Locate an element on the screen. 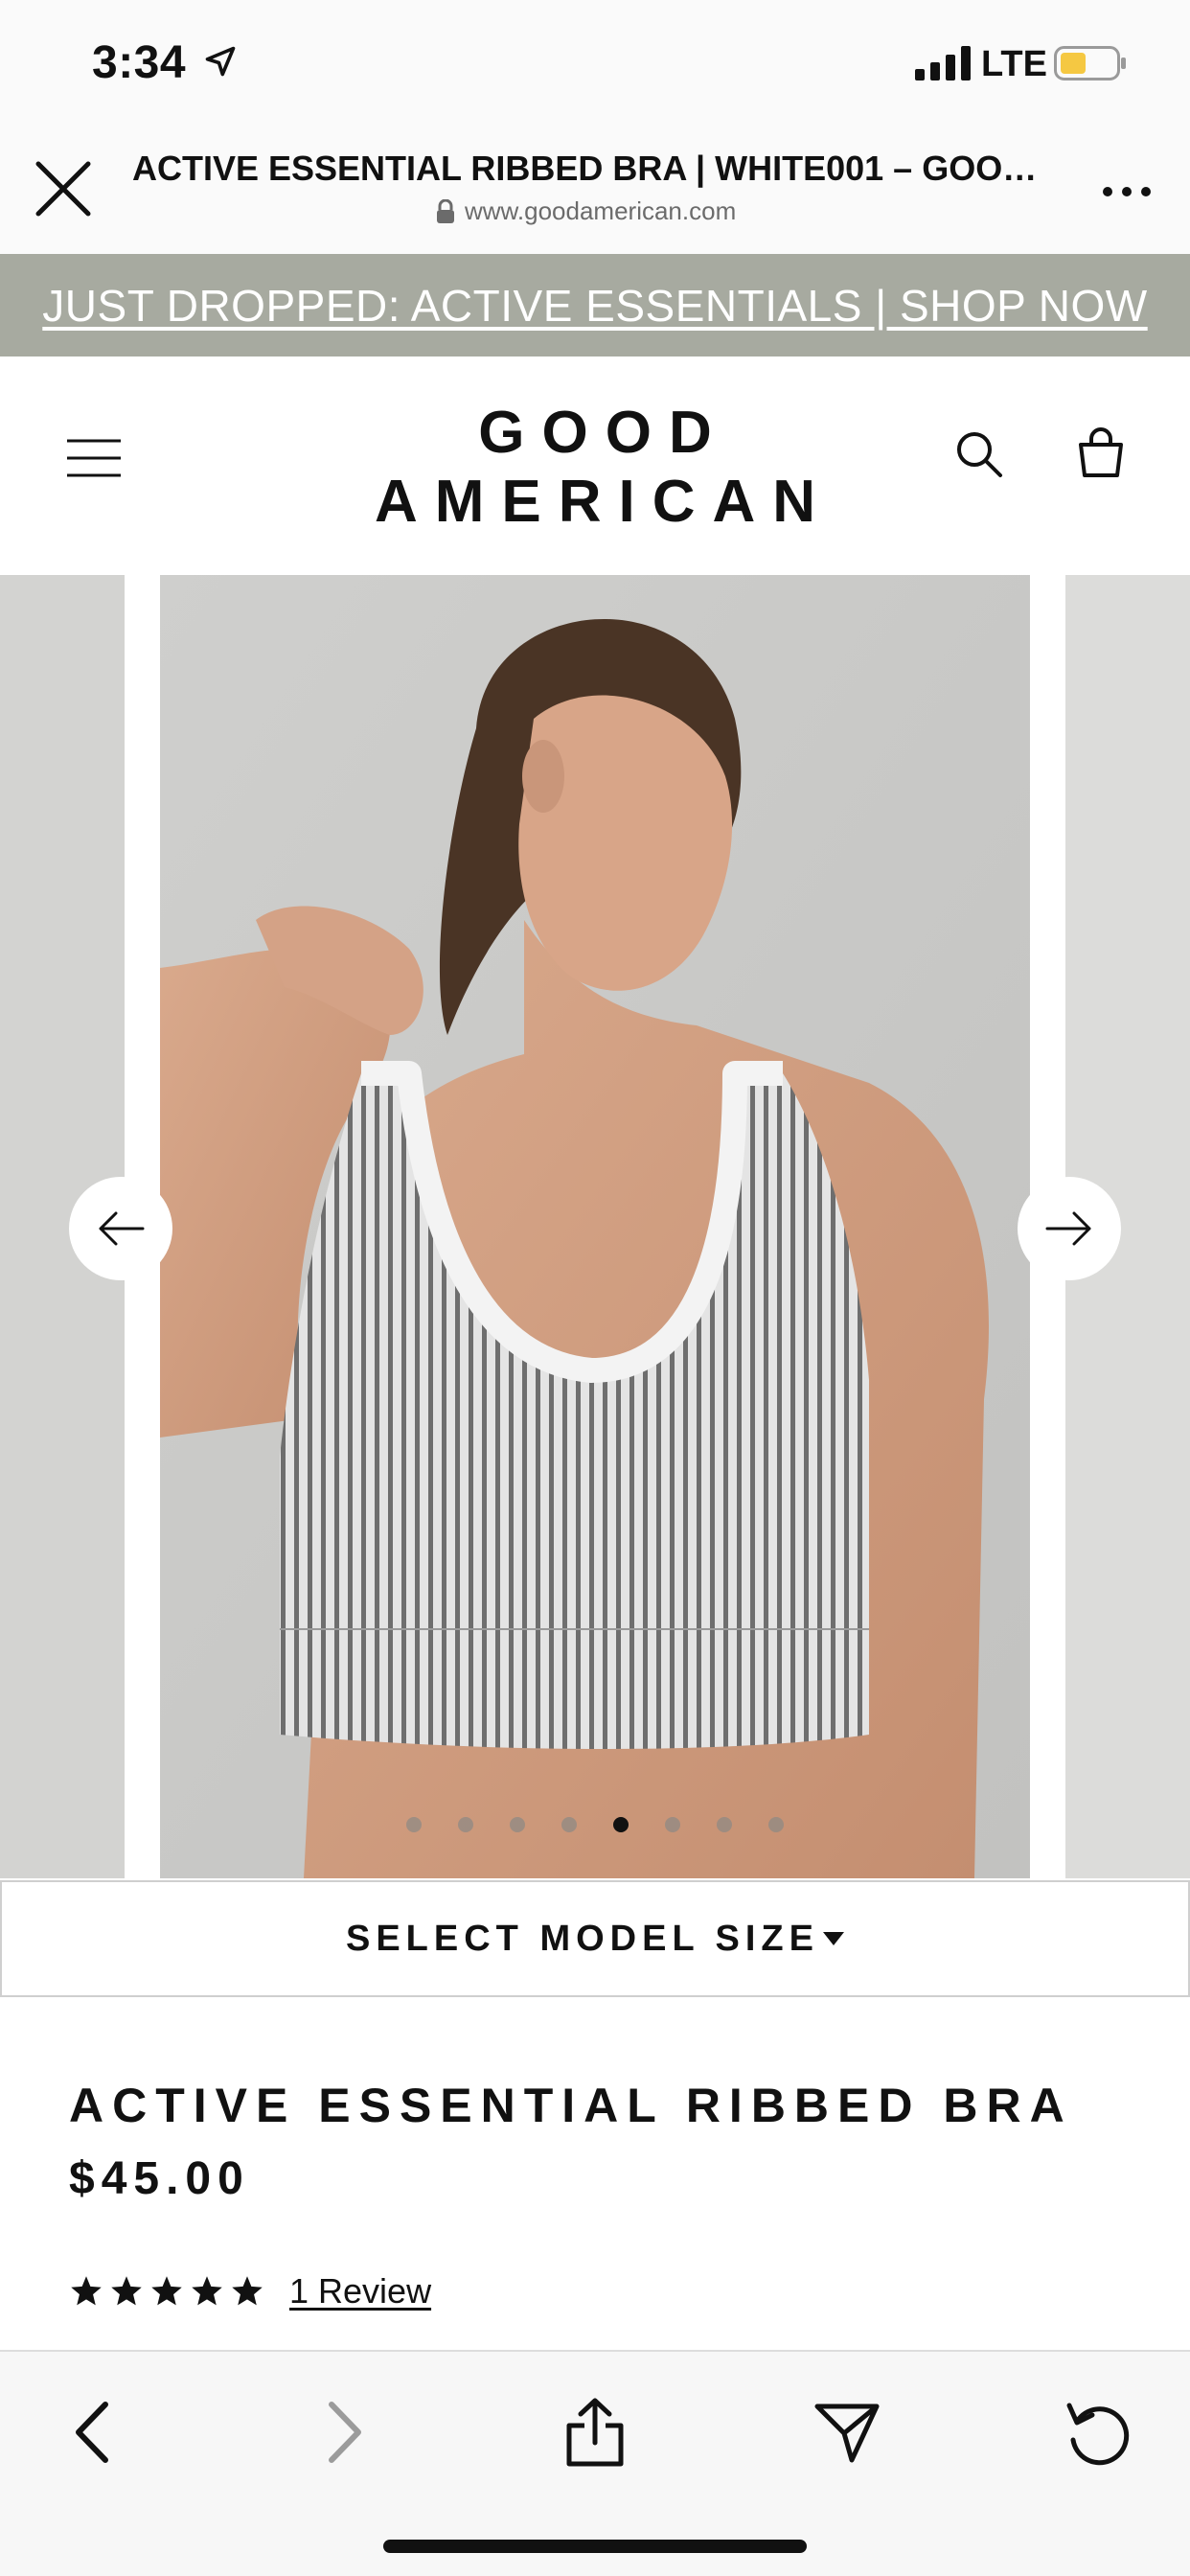  reload-button is located at coordinates (1098, 2432).